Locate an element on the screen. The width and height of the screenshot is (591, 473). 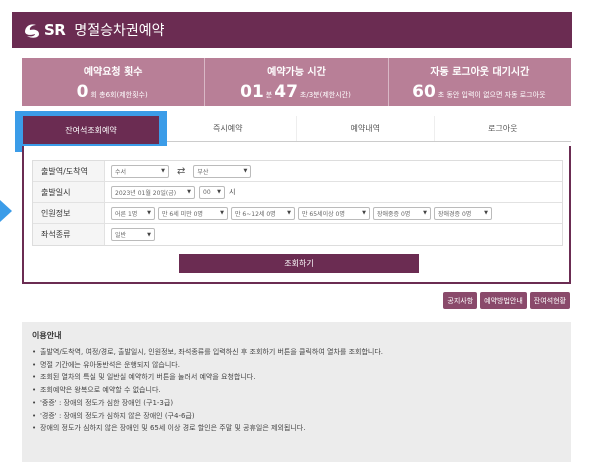
list-item: 조회된 열차의 특실 및 일반실 예약하기 버튼을 눌러서 예약을 요청합니다. is located at coordinates (296, 377).